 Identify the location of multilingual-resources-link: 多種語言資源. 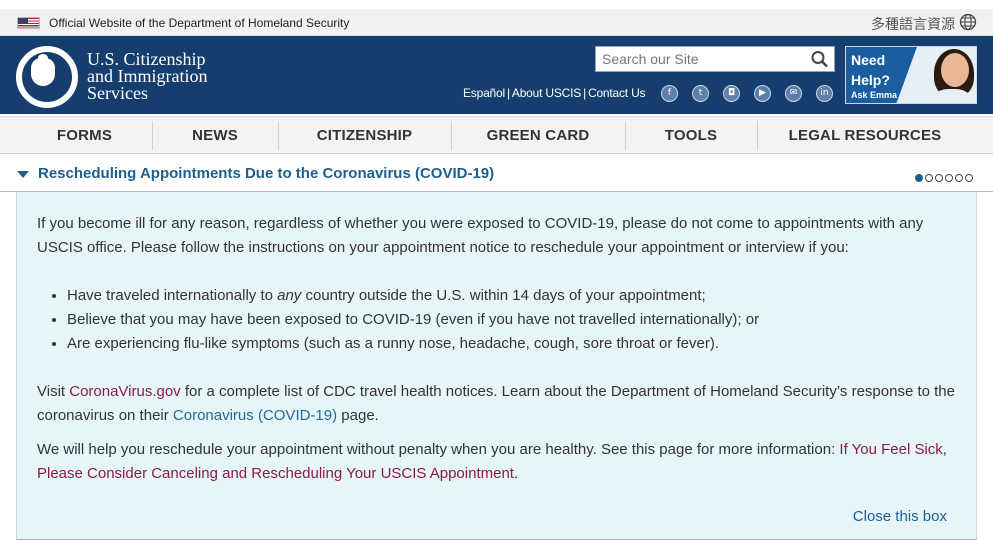
(913, 24).